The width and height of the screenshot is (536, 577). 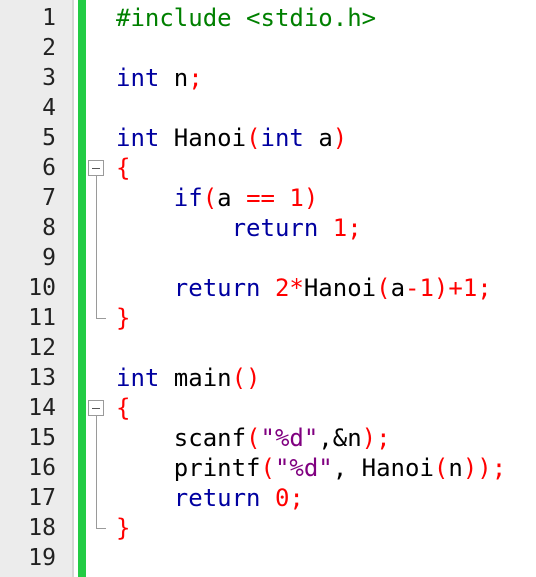 What do you see at coordinates (42, 528) in the screenshot?
I see `line-number: 18` at bounding box center [42, 528].